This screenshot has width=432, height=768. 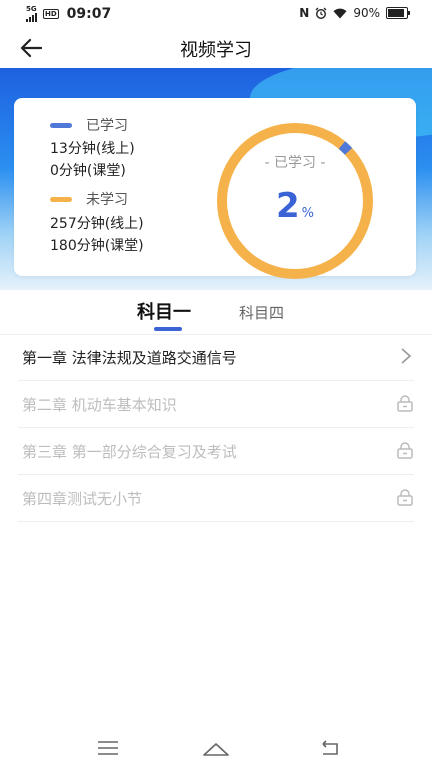 I want to click on tab-subject-1: 科目一, so click(x=164, y=311).